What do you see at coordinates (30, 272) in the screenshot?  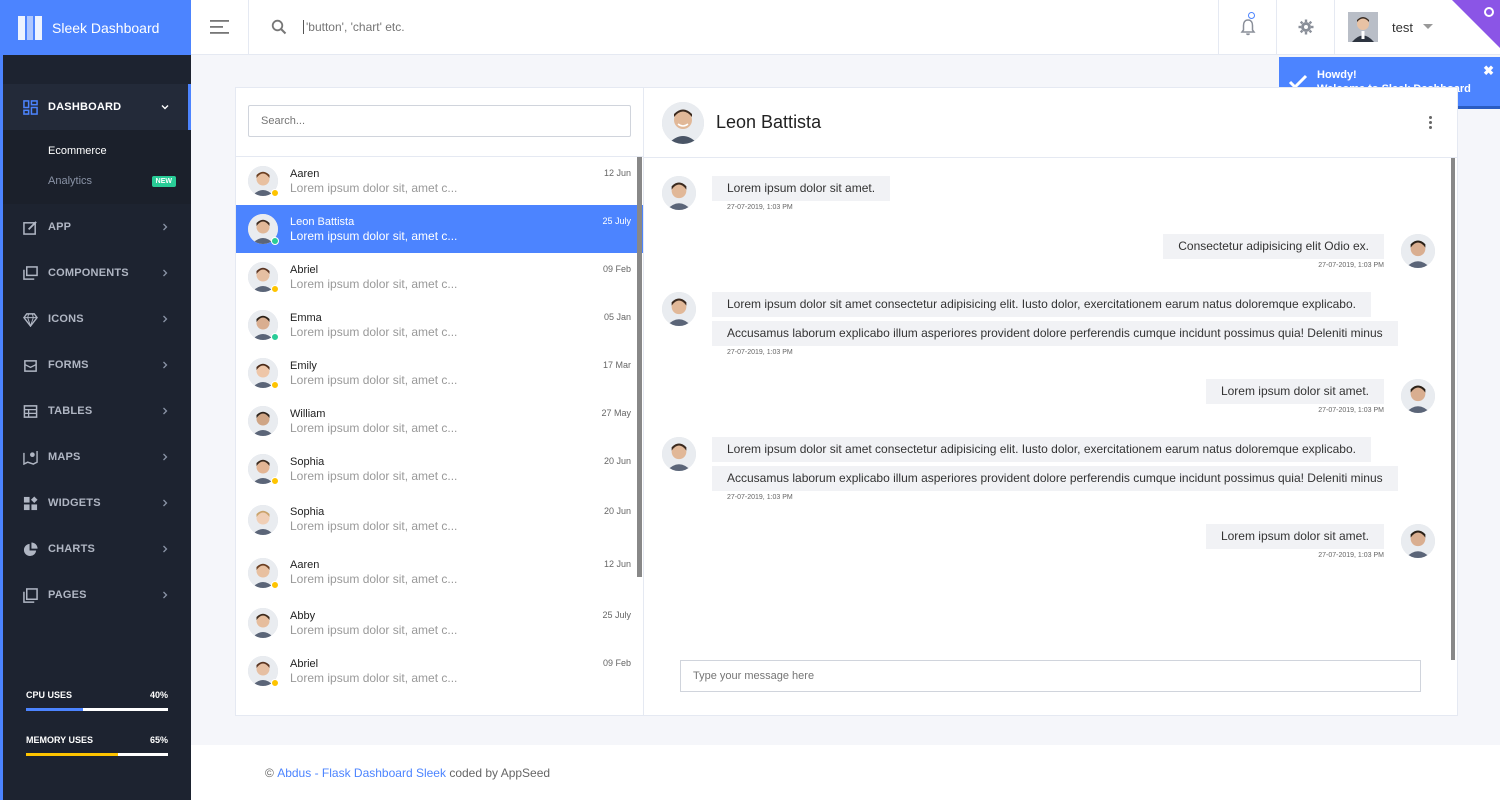 I see `components-icon` at bounding box center [30, 272].